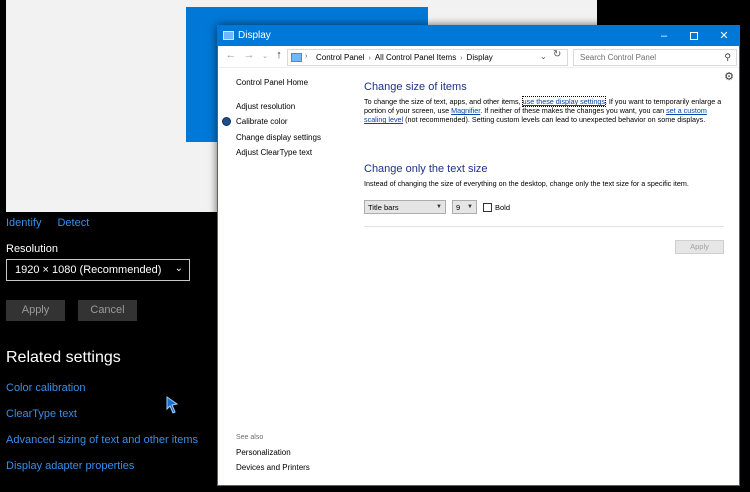 The image size is (750, 492). What do you see at coordinates (279, 55) in the screenshot?
I see `up-arrow-icon: ↑` at bounding box center [279, 55].